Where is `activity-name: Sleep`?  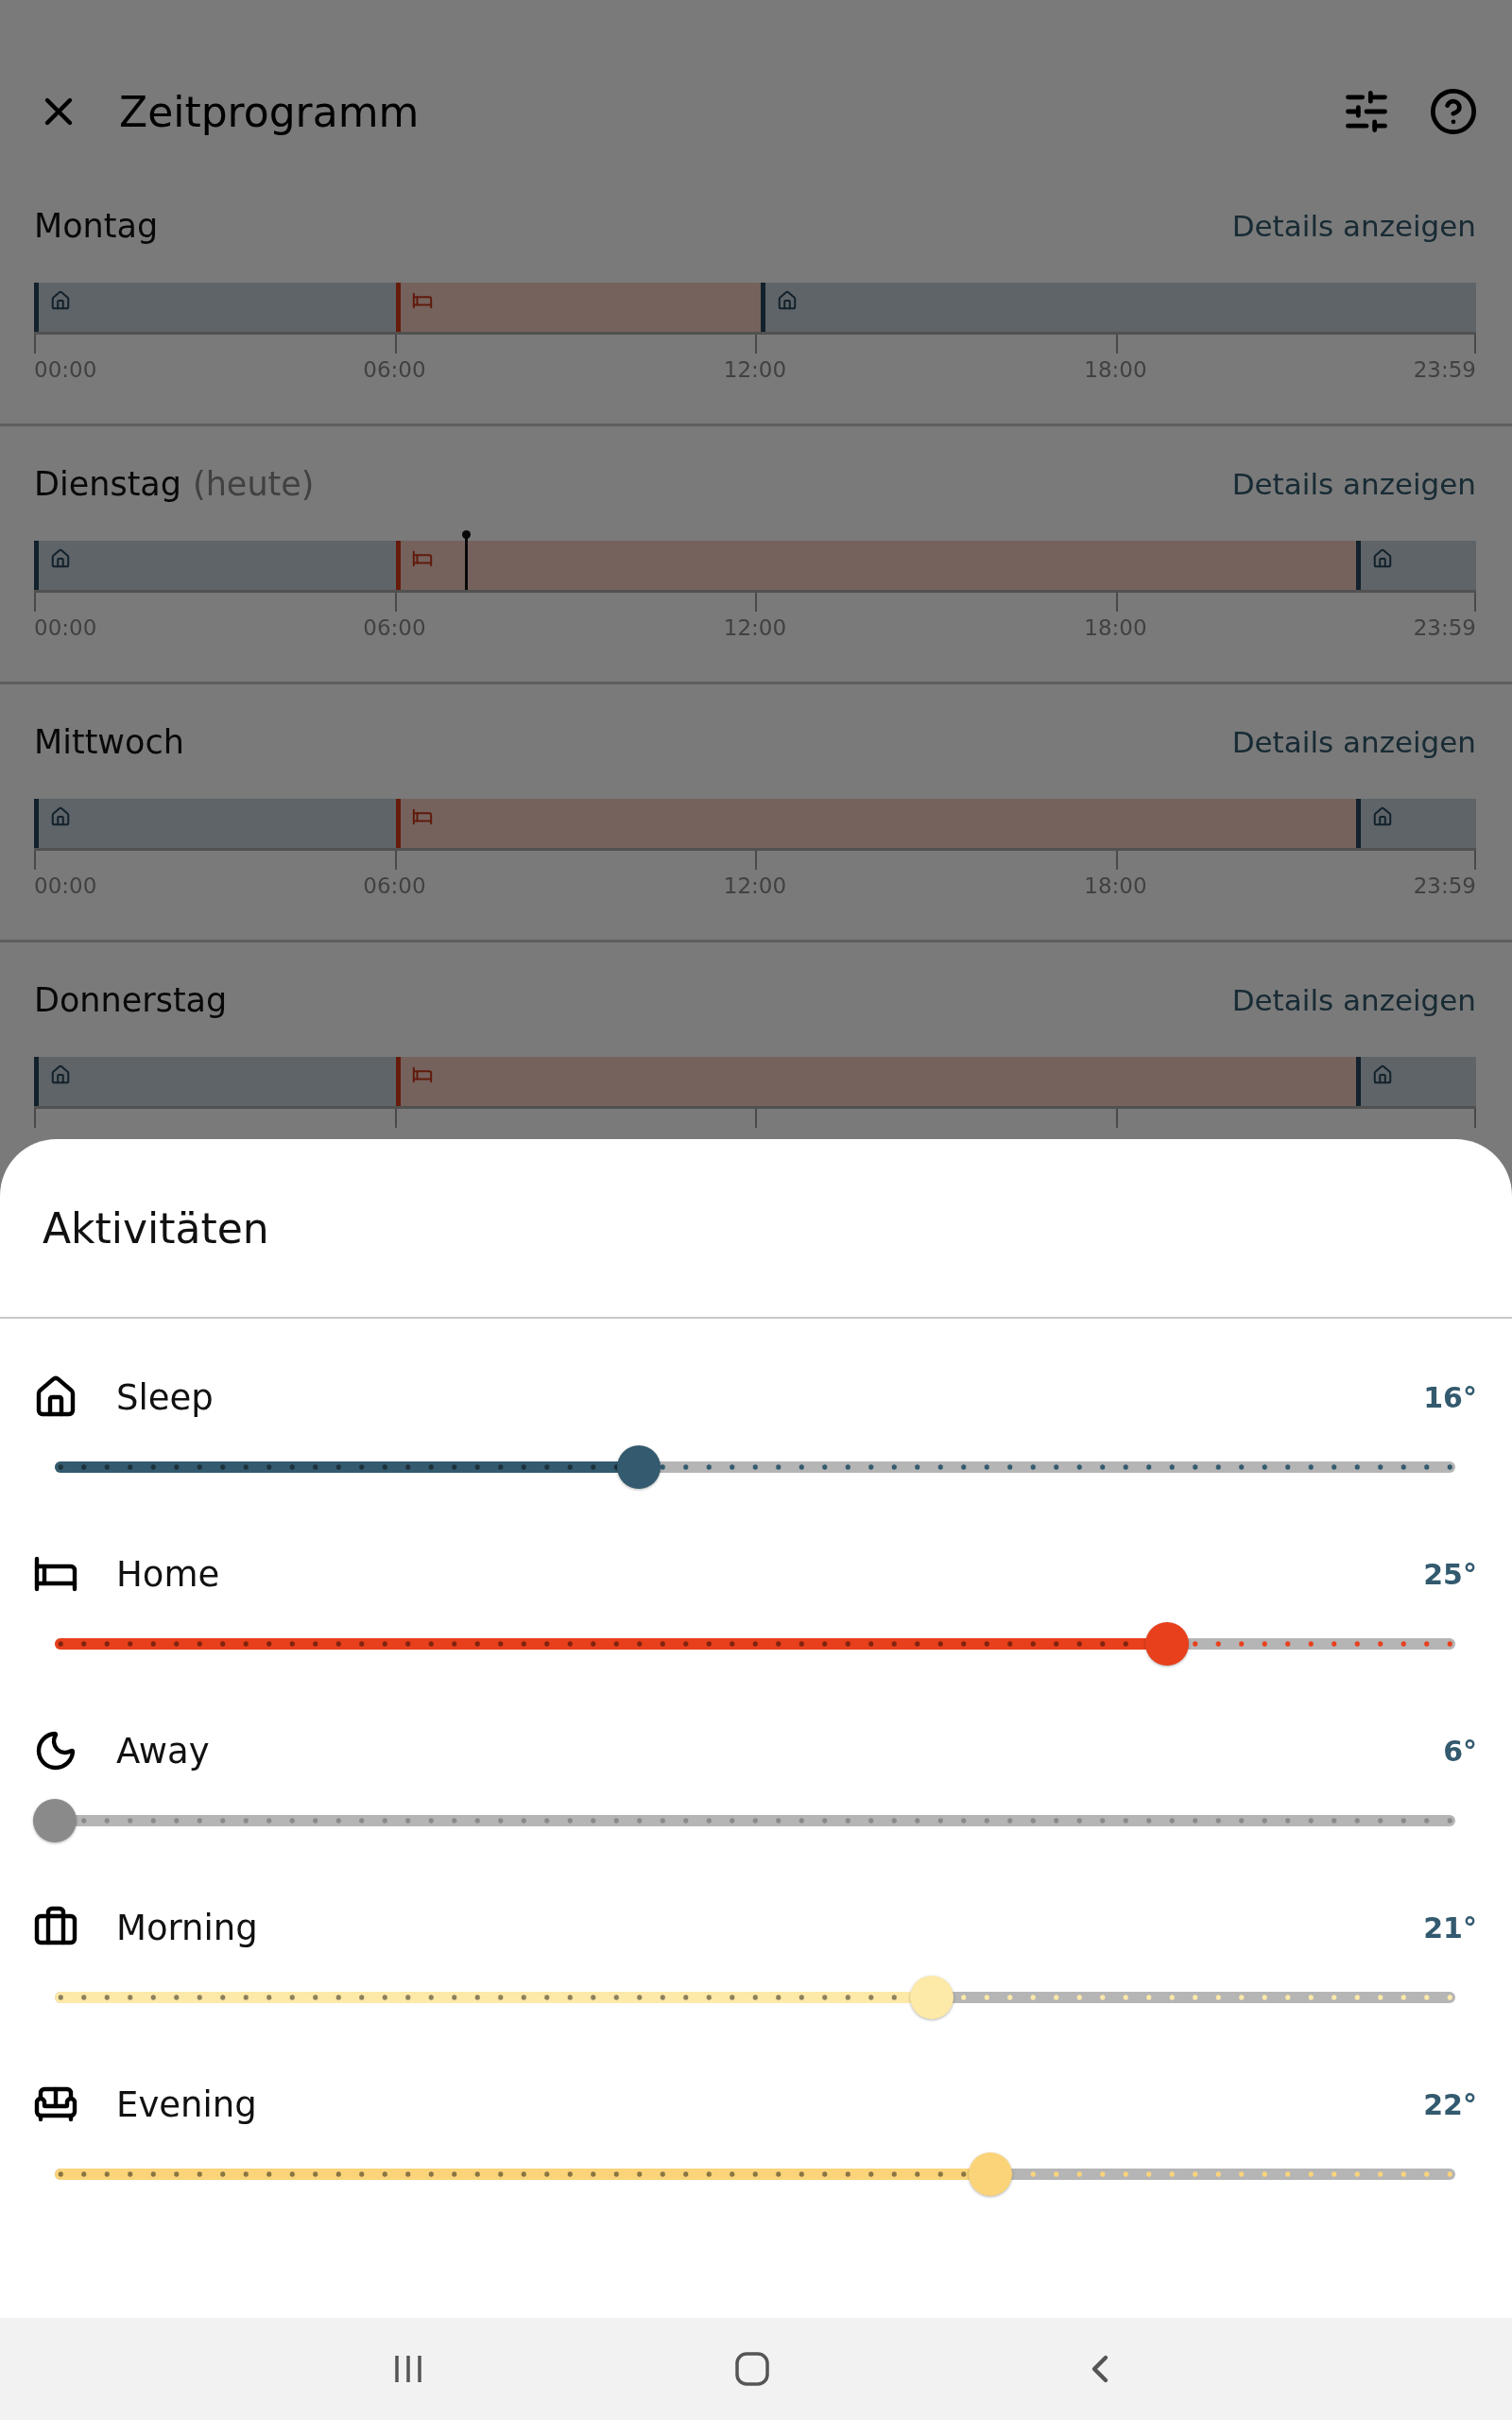 activity-name: Sleep is located at coordinates (165, 1397).